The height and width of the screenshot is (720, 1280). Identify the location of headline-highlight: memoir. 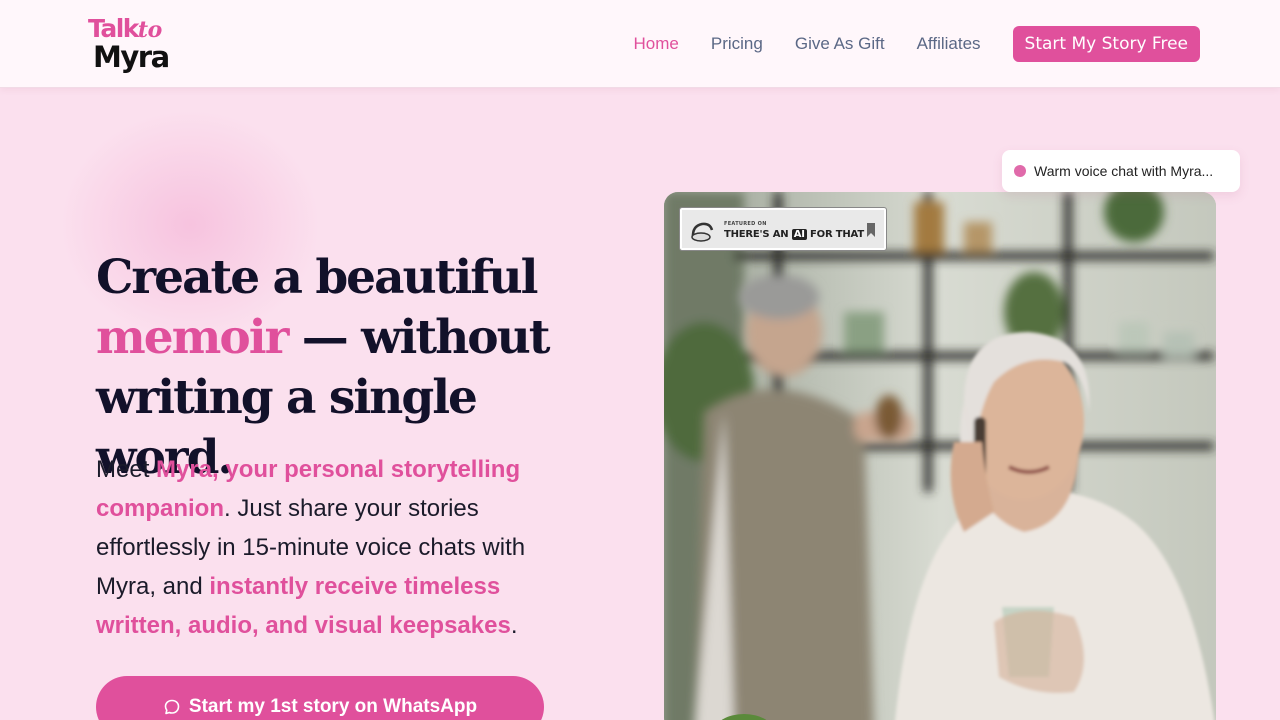
(192, 337).